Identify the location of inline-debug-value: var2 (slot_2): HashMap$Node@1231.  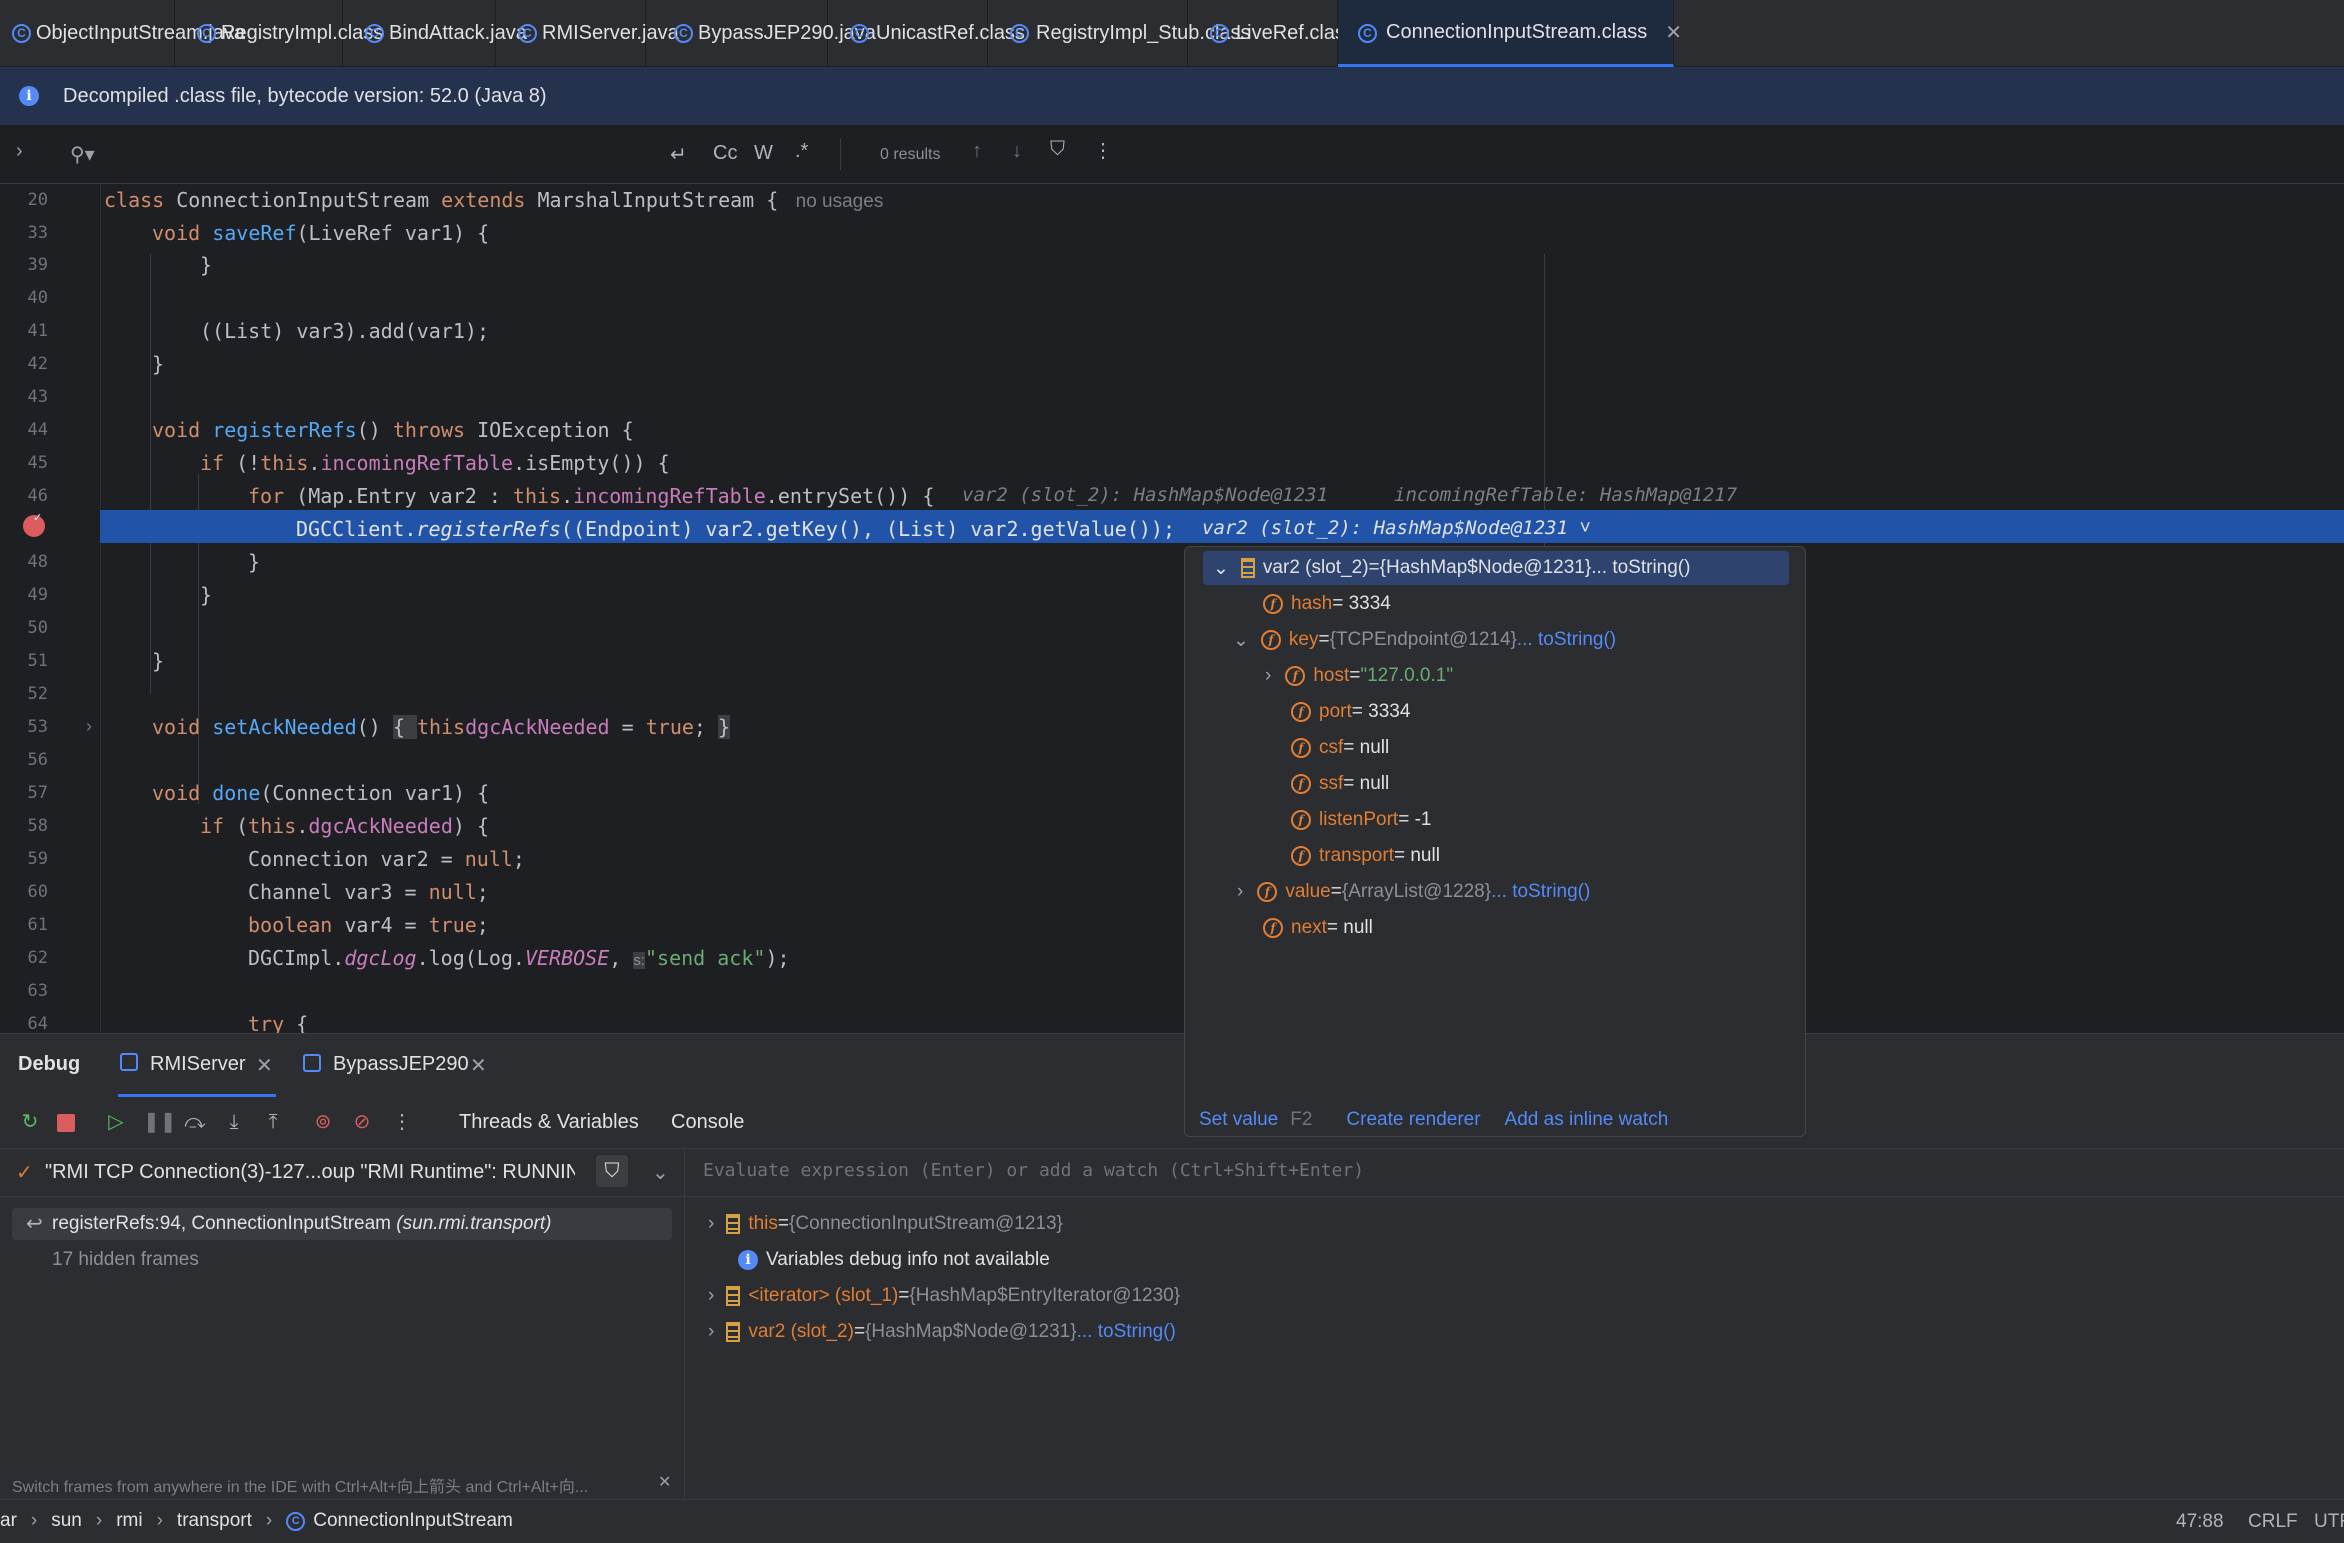
(1145, 495).